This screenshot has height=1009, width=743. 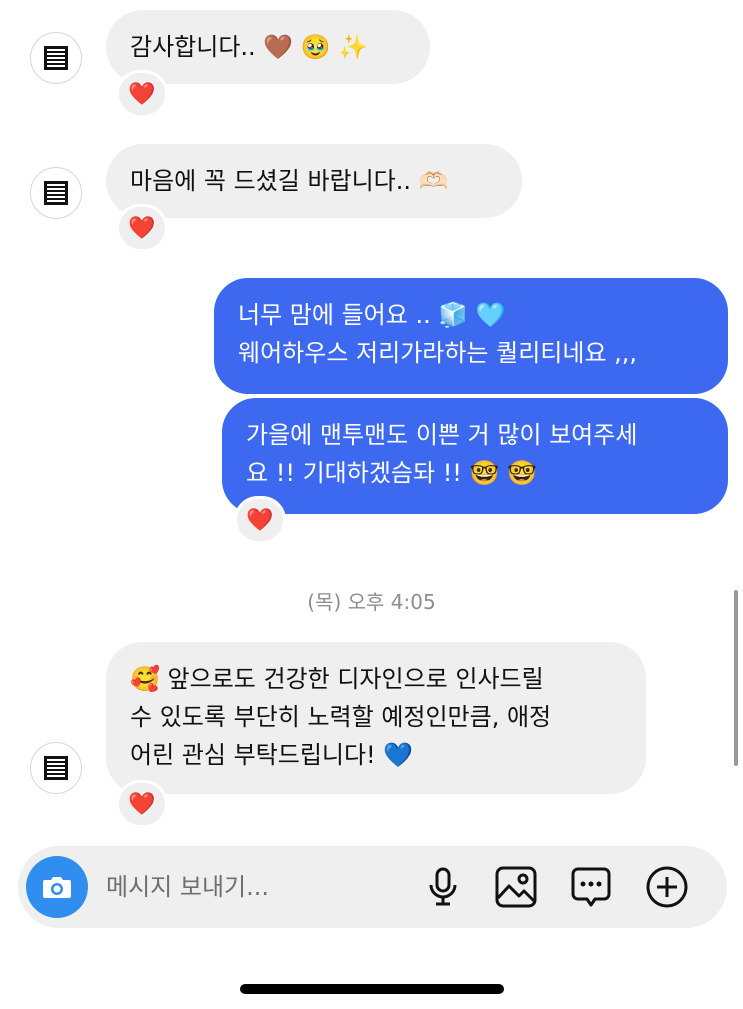 I want to click on message-text: 너무 맘에 들어요 .., so click(x=334, y=315).